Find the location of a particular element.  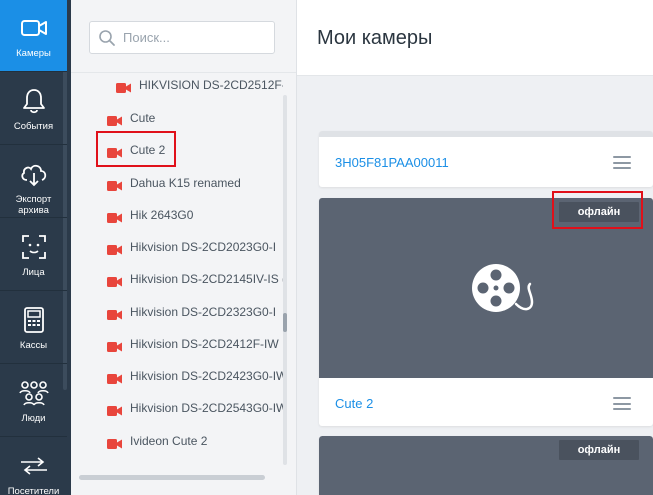

camera-preview: офлайн is located at coordinates (486, 465).